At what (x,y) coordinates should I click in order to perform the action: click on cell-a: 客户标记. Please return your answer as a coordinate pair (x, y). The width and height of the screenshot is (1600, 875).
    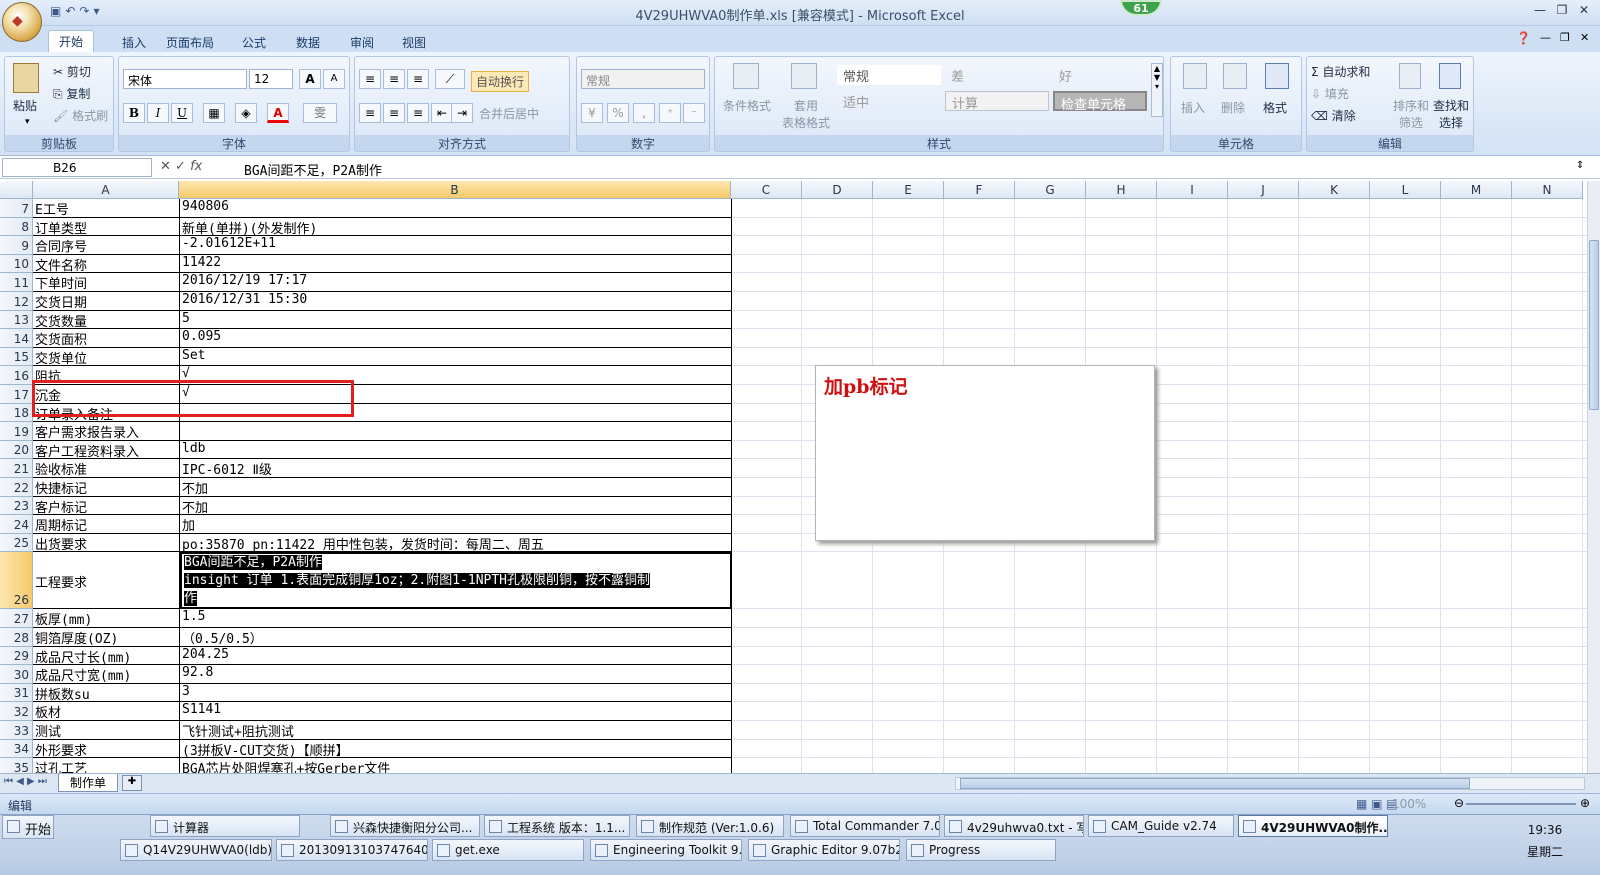
    Looking at the image, I should click on (106, 506).